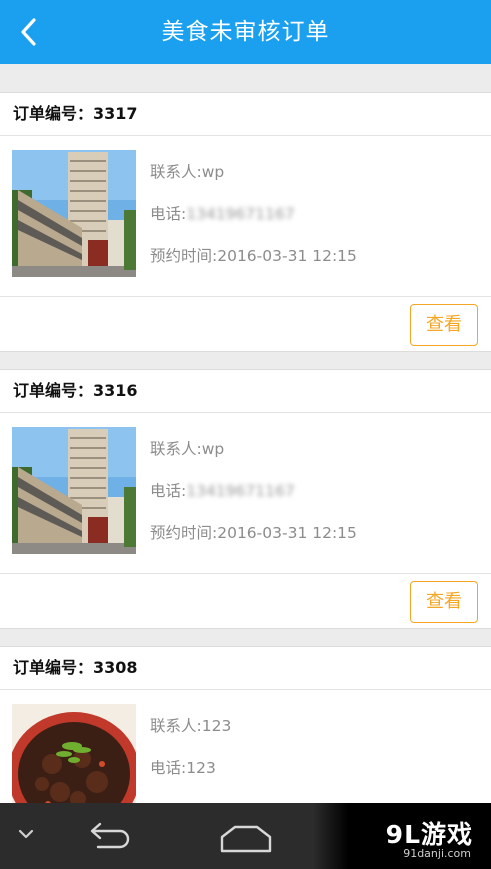 This screenshot has width=491, height=869. I want to click on hide-keyboard-button, so click(26, 837).